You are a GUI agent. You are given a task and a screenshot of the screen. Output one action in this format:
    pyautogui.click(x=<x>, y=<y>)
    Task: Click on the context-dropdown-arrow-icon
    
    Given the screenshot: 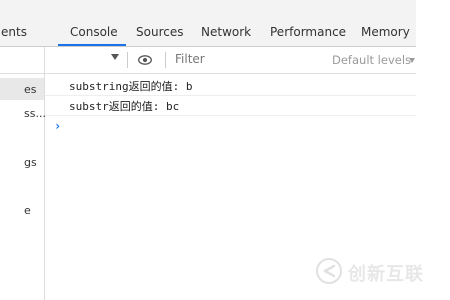 What is the action you would take?
    pyautogui.click(x=115, y=57)
    